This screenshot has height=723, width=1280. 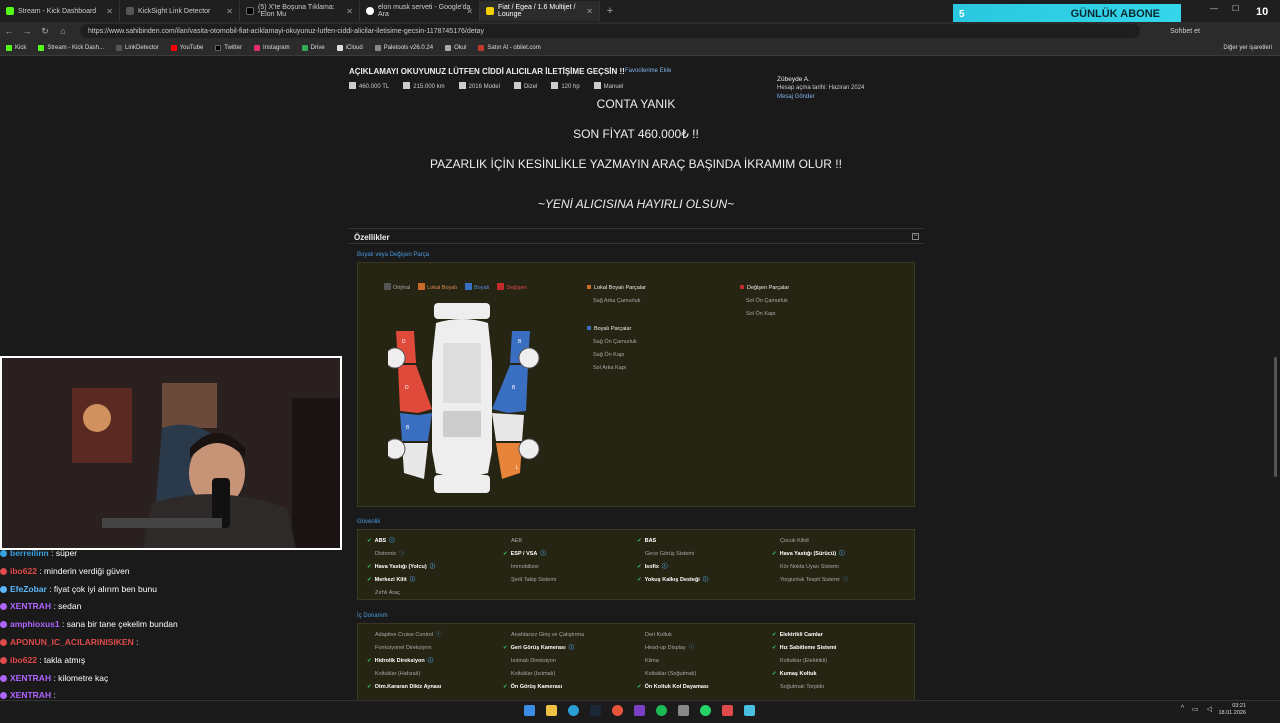 I want to click on tab-google: elon musk serveti - Google'da Ara ✕, so click(x=420, y=11).